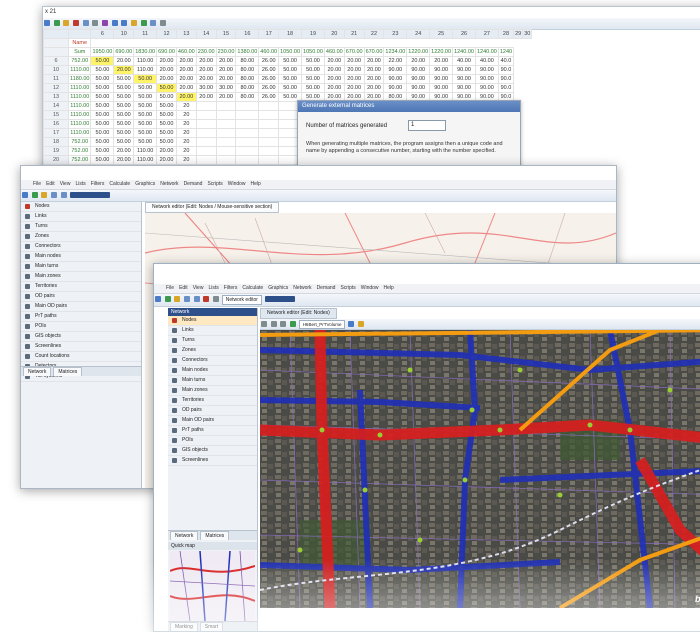  I want to click on panel-item: Zones, so click(81, 237).